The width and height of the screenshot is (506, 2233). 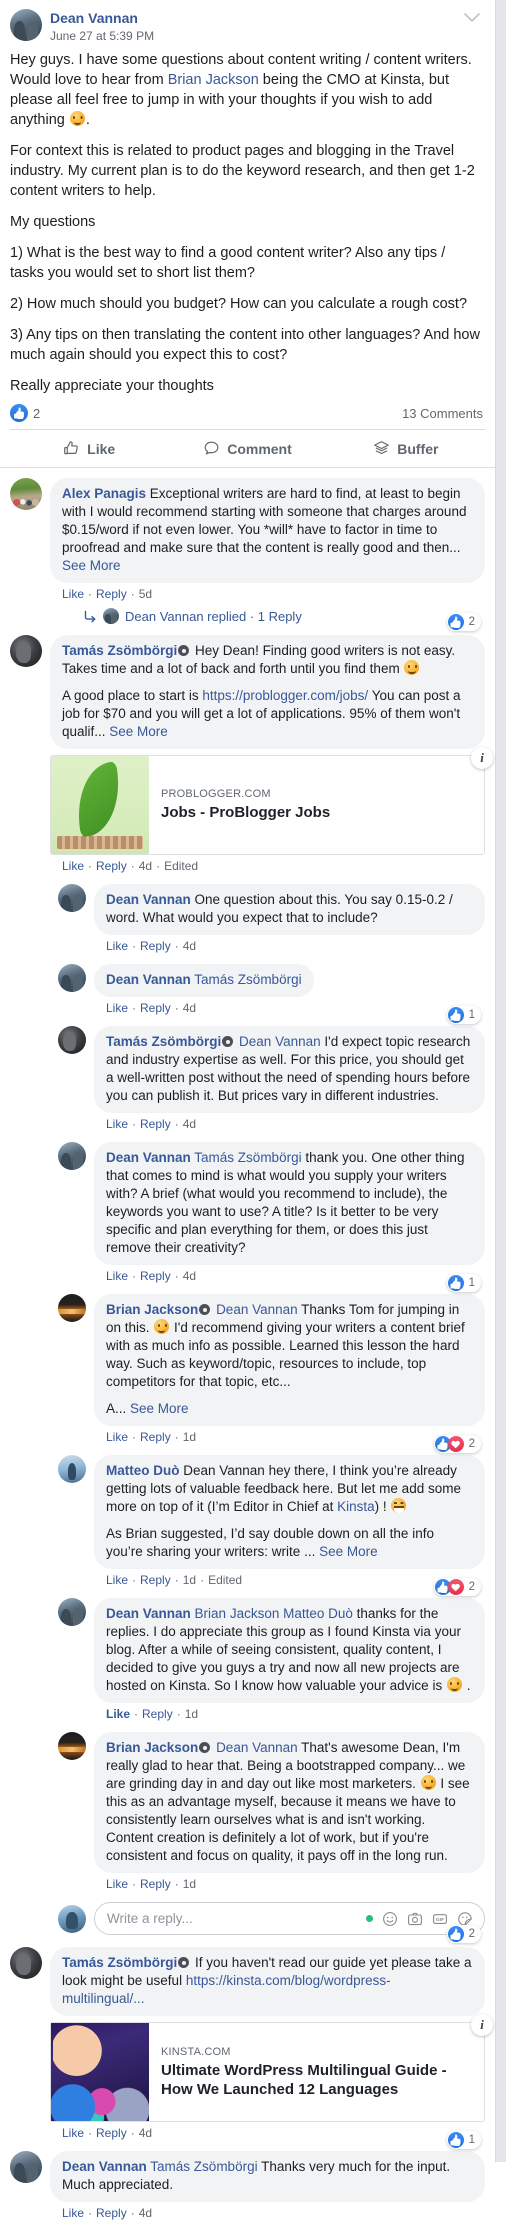 I want to click on post-author-name: Dean Vannan, so click(x=255, y=18).